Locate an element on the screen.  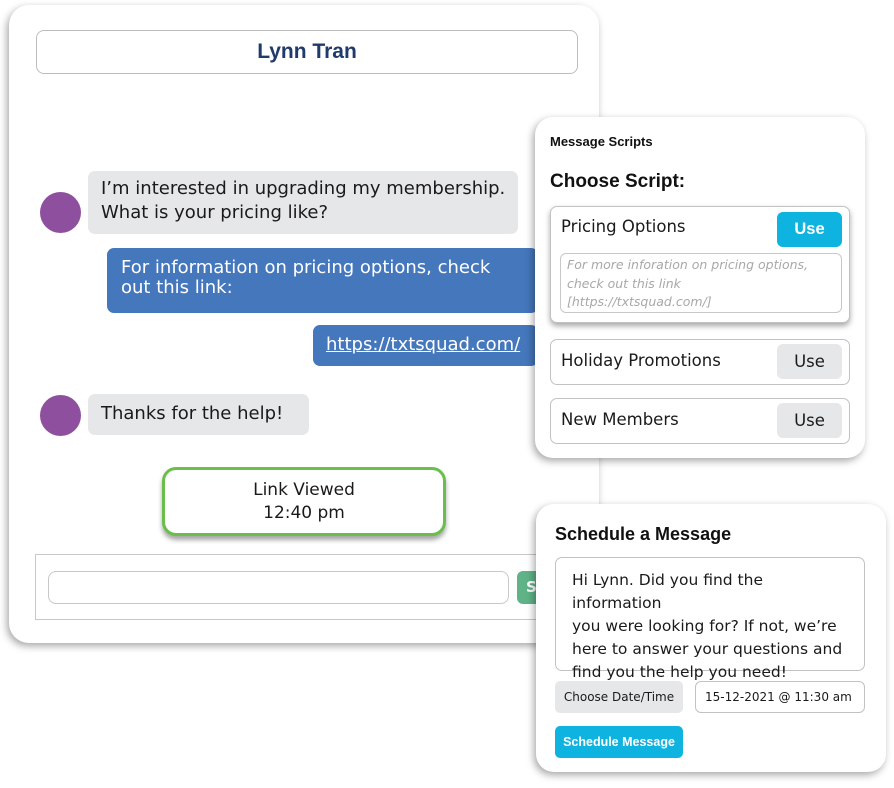
message-line: What is your pricing like? is located at coordinates (215, 212).